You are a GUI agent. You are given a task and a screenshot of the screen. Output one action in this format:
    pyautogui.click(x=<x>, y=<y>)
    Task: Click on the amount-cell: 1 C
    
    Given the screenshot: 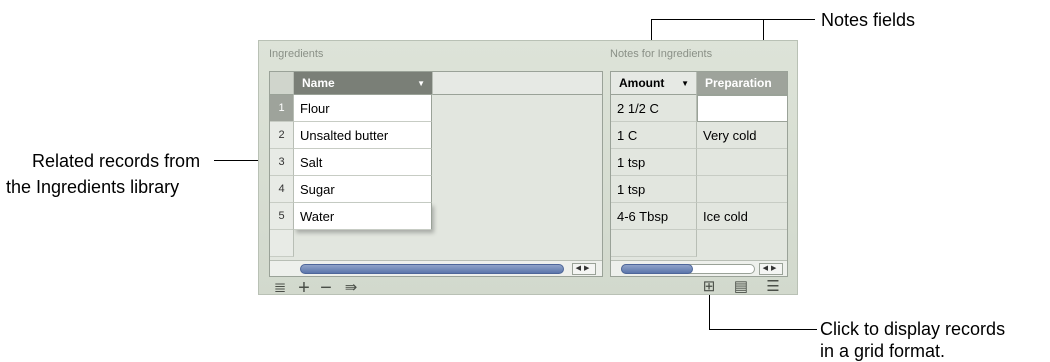 What is the action you would take?
    pyautogui.click(x=654, y=135)
    